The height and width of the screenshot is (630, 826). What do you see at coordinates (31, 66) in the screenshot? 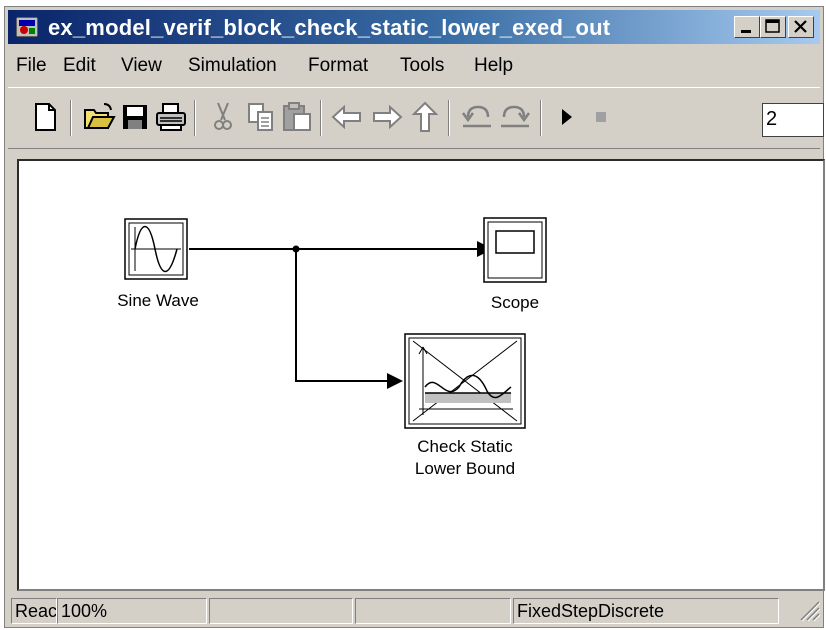
I see `menu-file: File` at bounding box center [31, 66].